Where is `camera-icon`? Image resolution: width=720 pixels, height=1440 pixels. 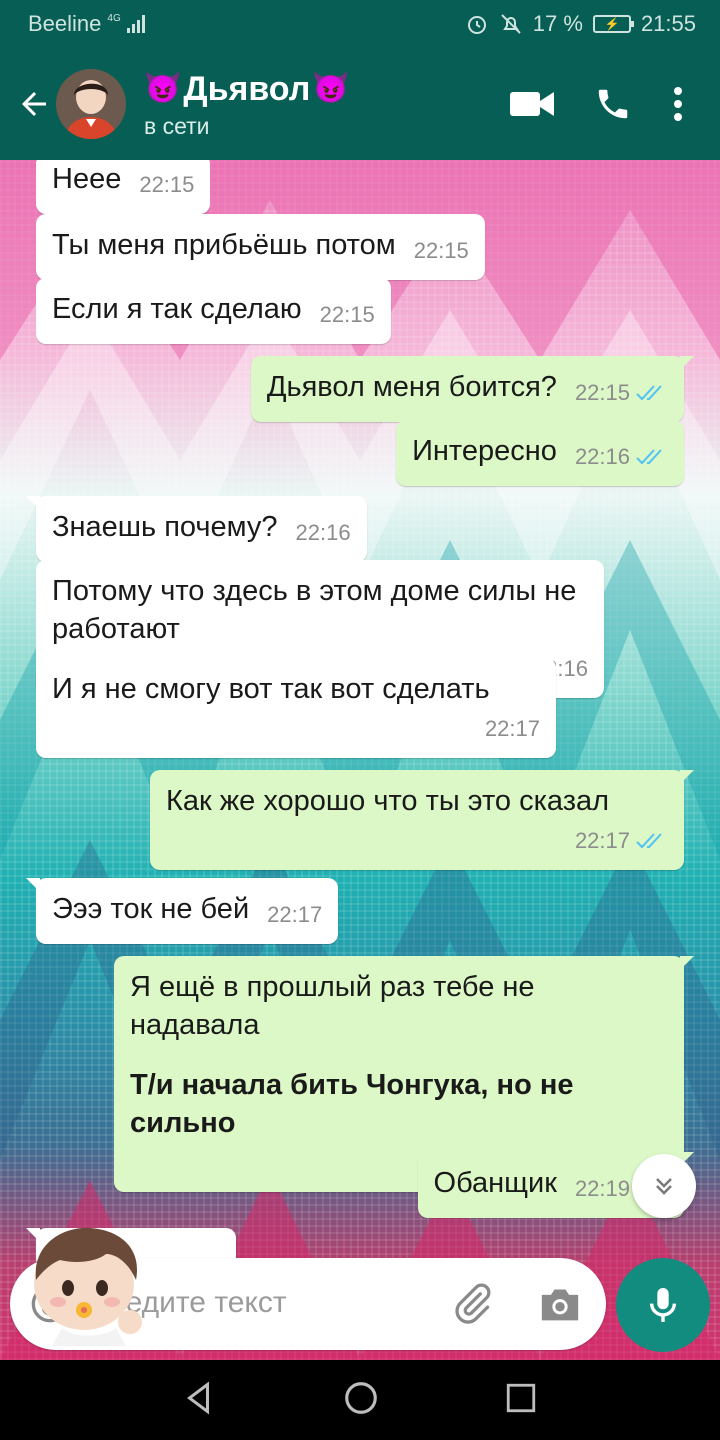 camera-icon is located at coordinates (560, 1305).